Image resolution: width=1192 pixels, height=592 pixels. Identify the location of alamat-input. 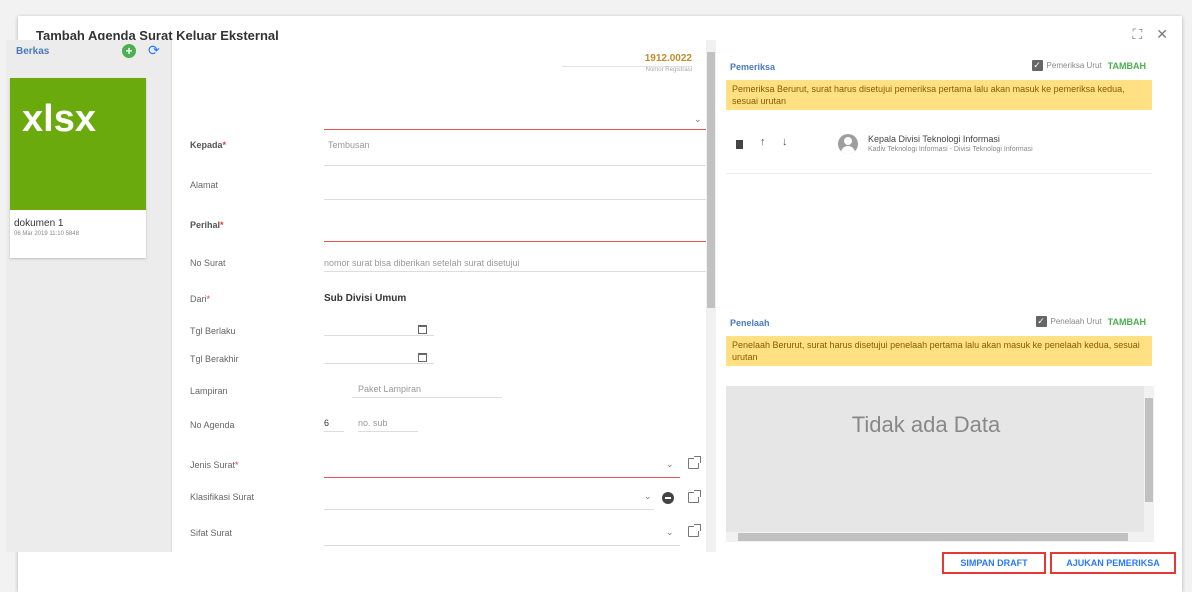
(517, 193).